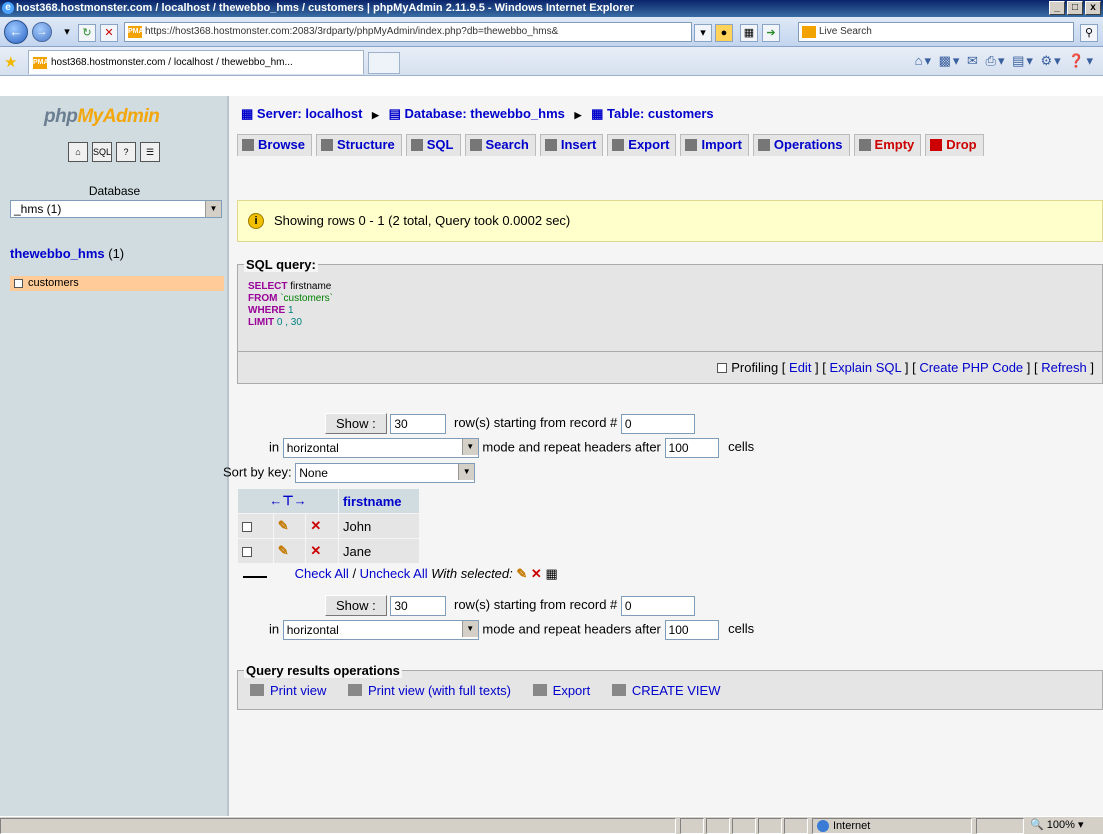  Describe the element at coordinates (257, 472) in the screenshot. I see `sort-by-key-label: Sort by key:` at that location.